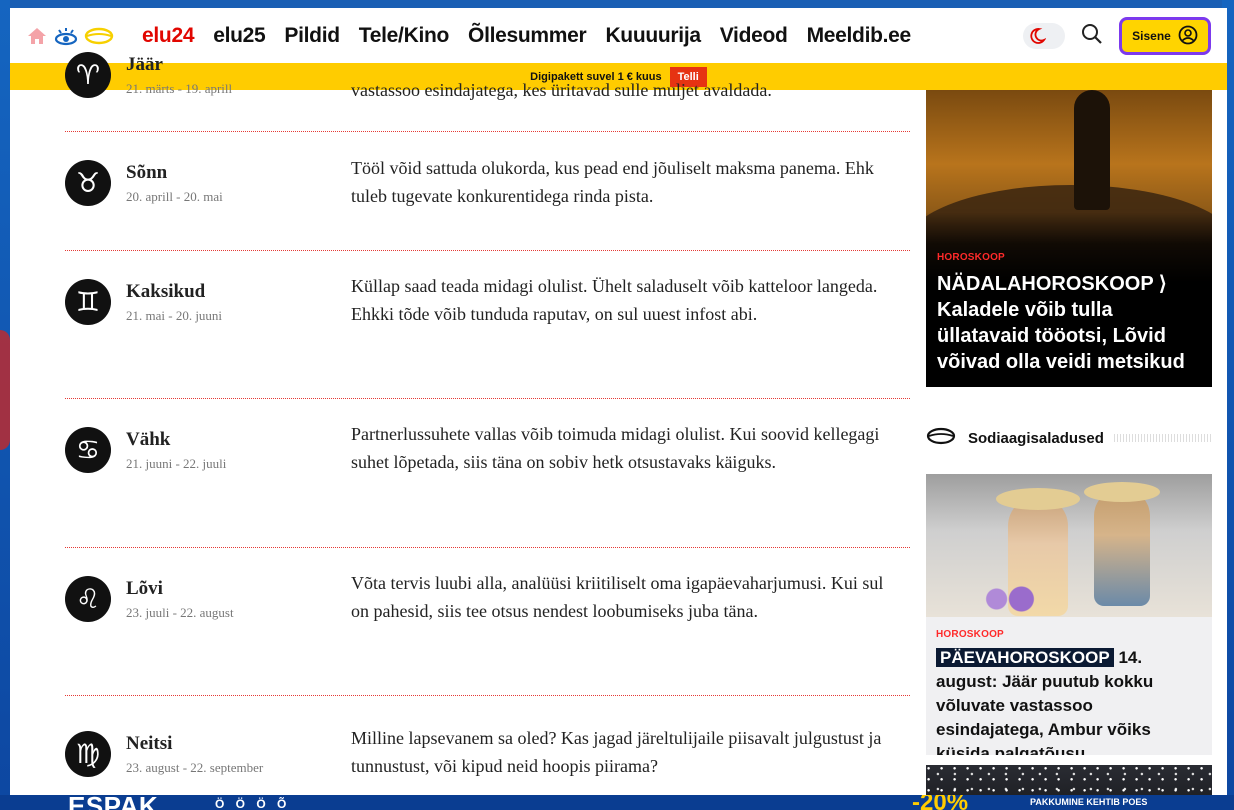 This screenshot has height=810, width=1234. What do you see at coordinates (253, 803) in the screenshot?
I see `ad-tagline: Ö Ö Ö Õ` at bounding box center [253, 803].